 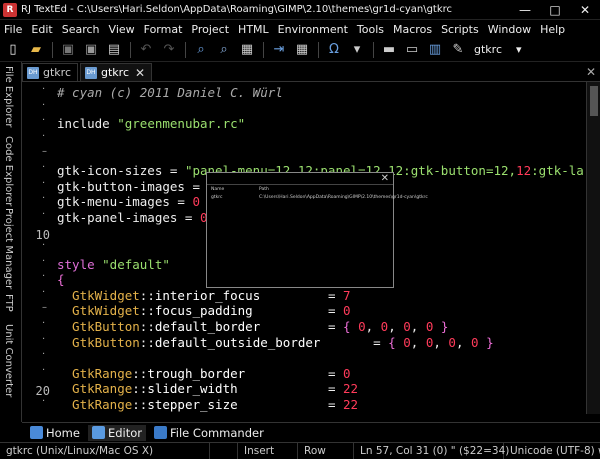 I want to click on code-token: trough_border, so click(x=196, y=373).